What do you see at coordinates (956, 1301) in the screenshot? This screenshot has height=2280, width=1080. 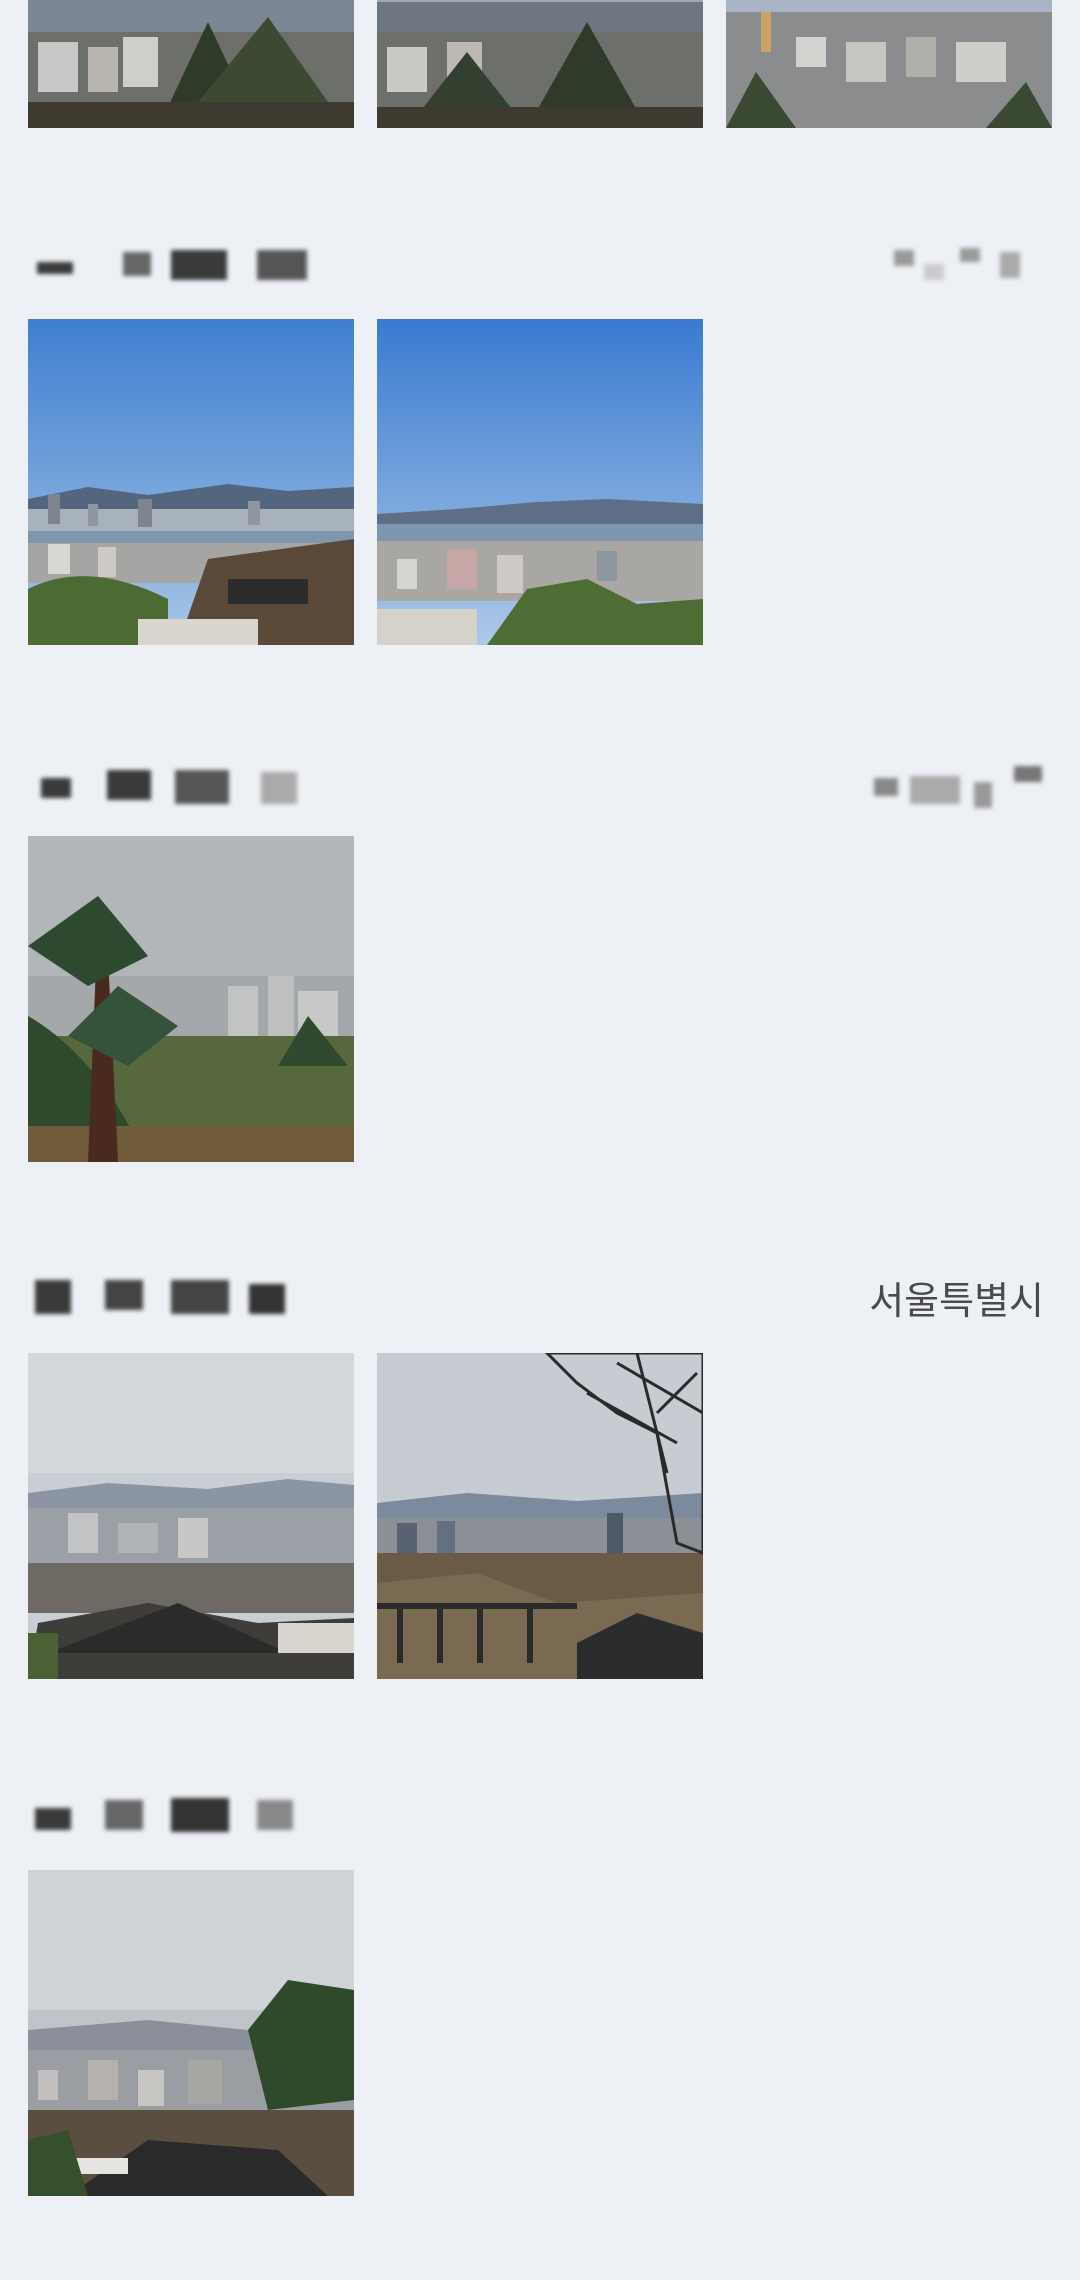 I see `location-label: 서울특별시` at bounding box center [956, 1301].